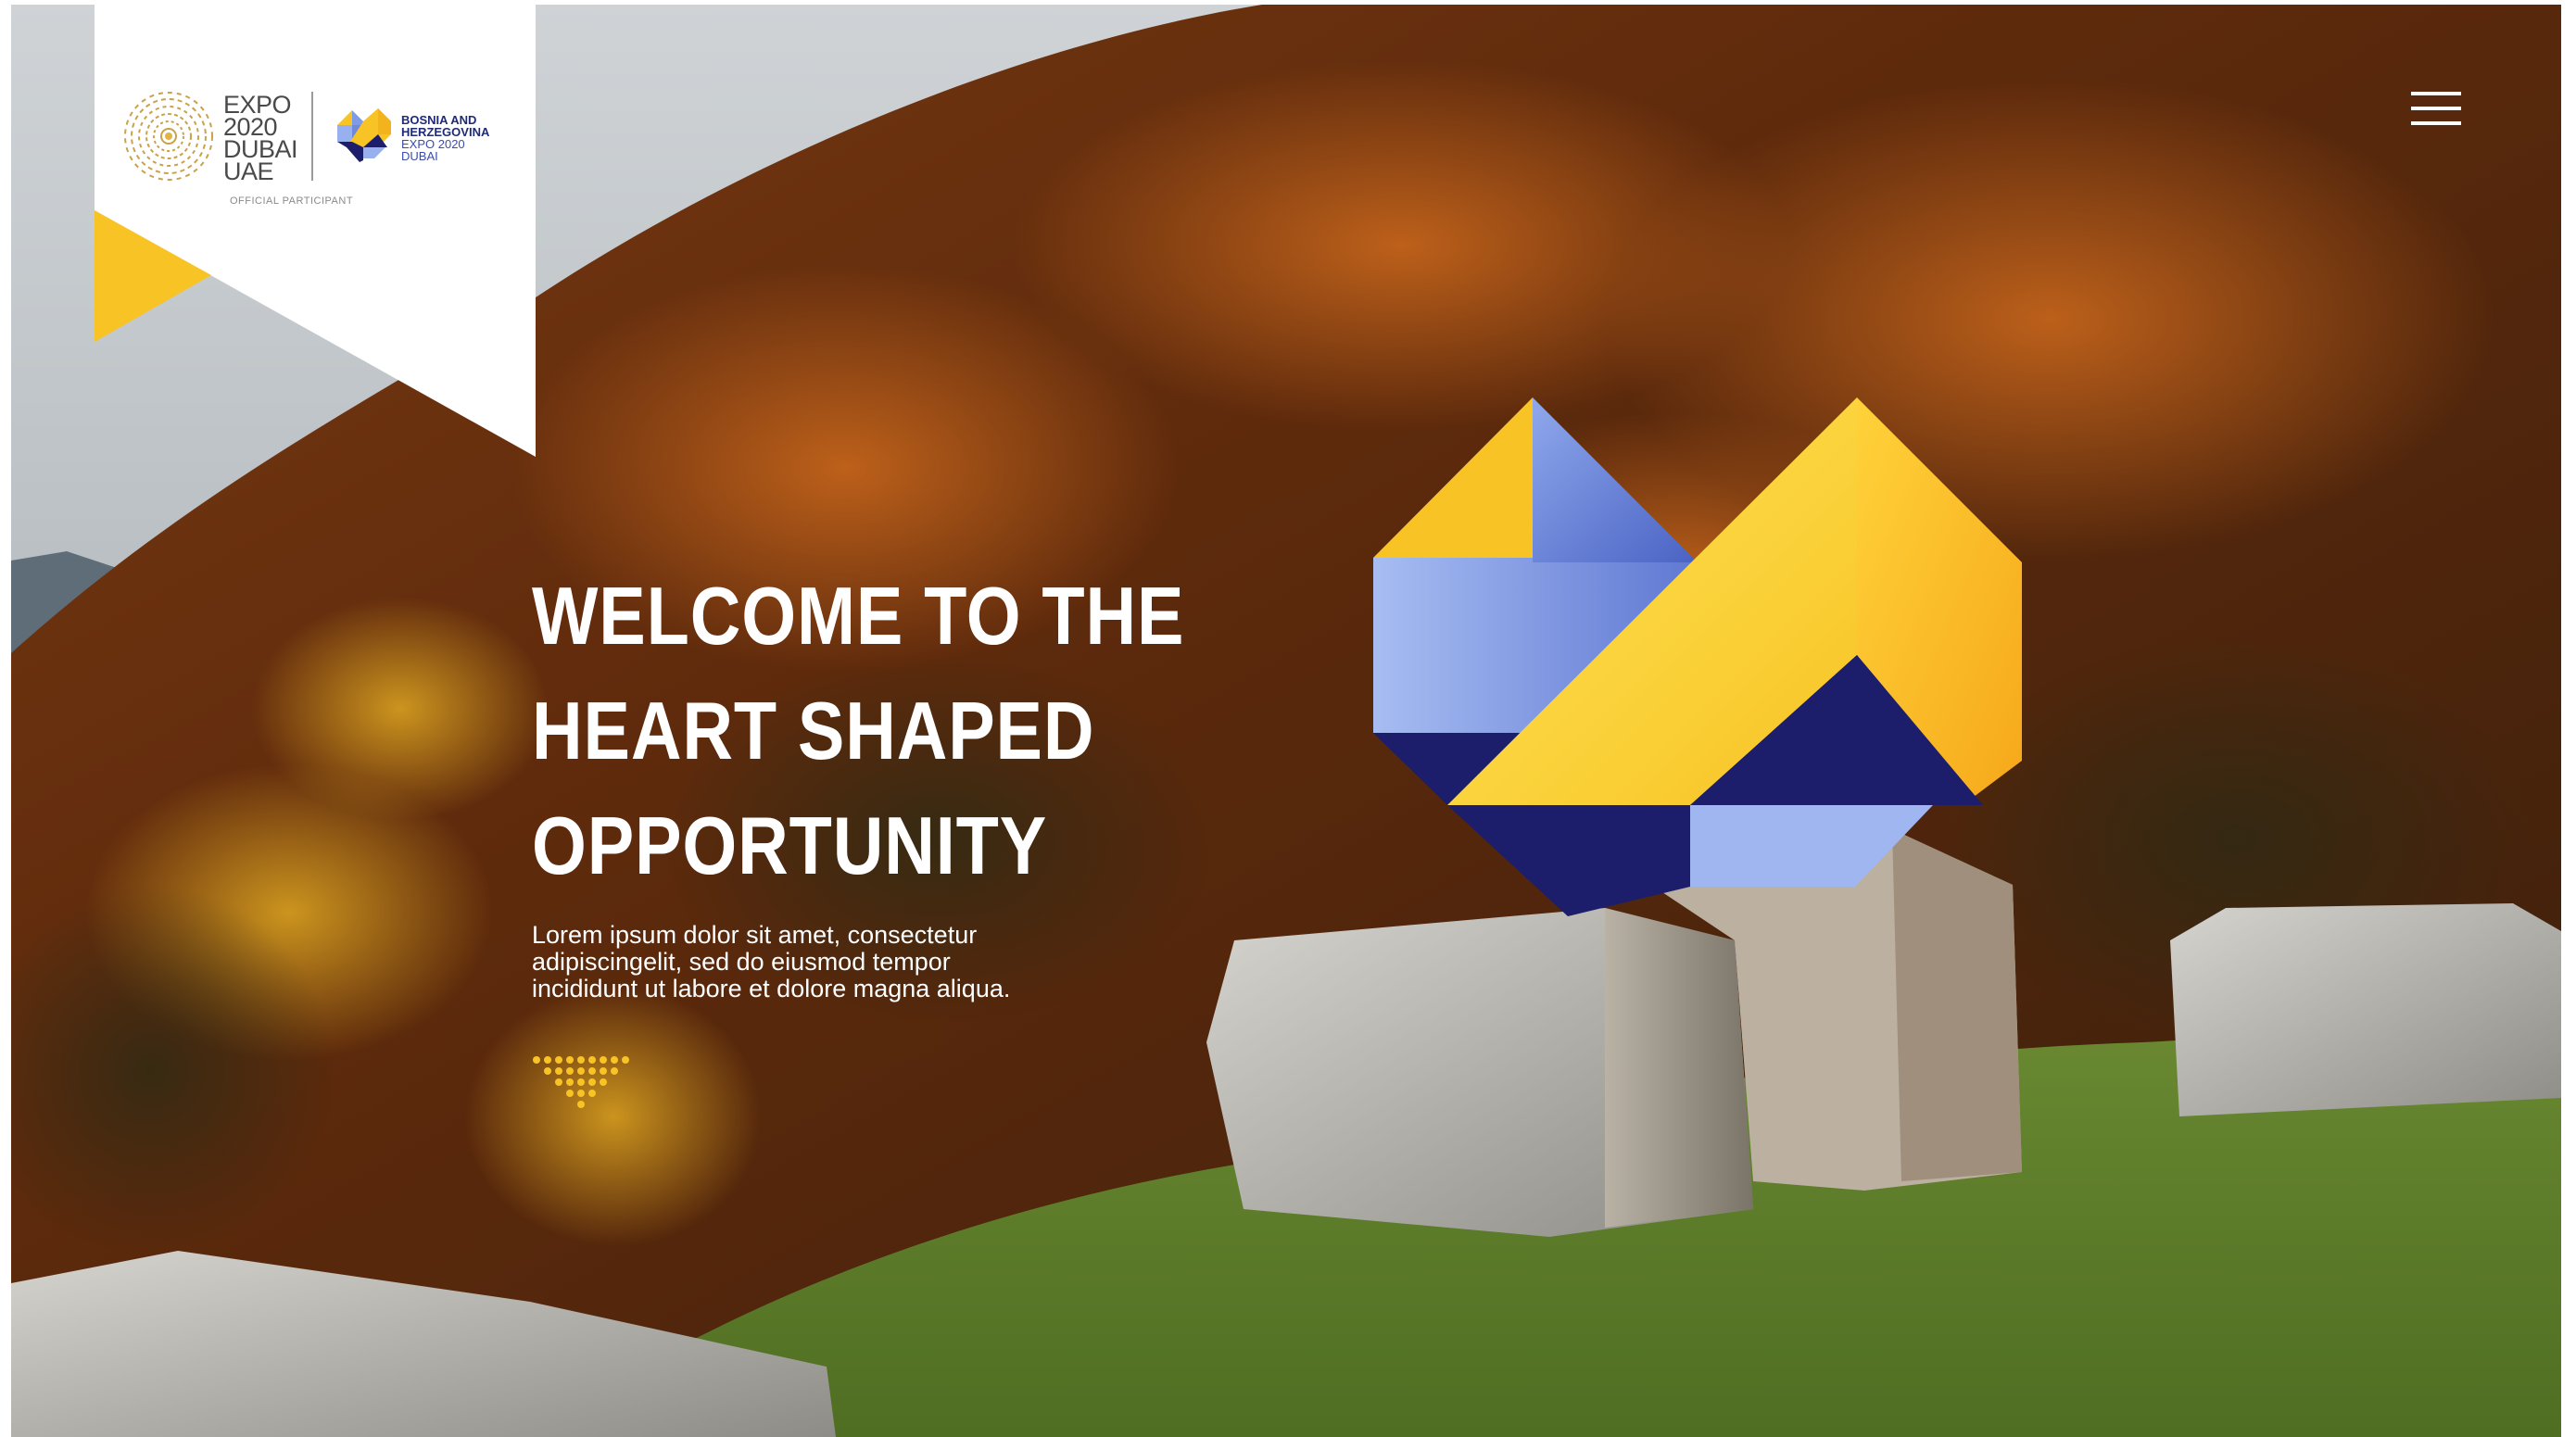  Describe the element at coordinates (312, 136) in the screenshot. I see `logo-divider` at that location.